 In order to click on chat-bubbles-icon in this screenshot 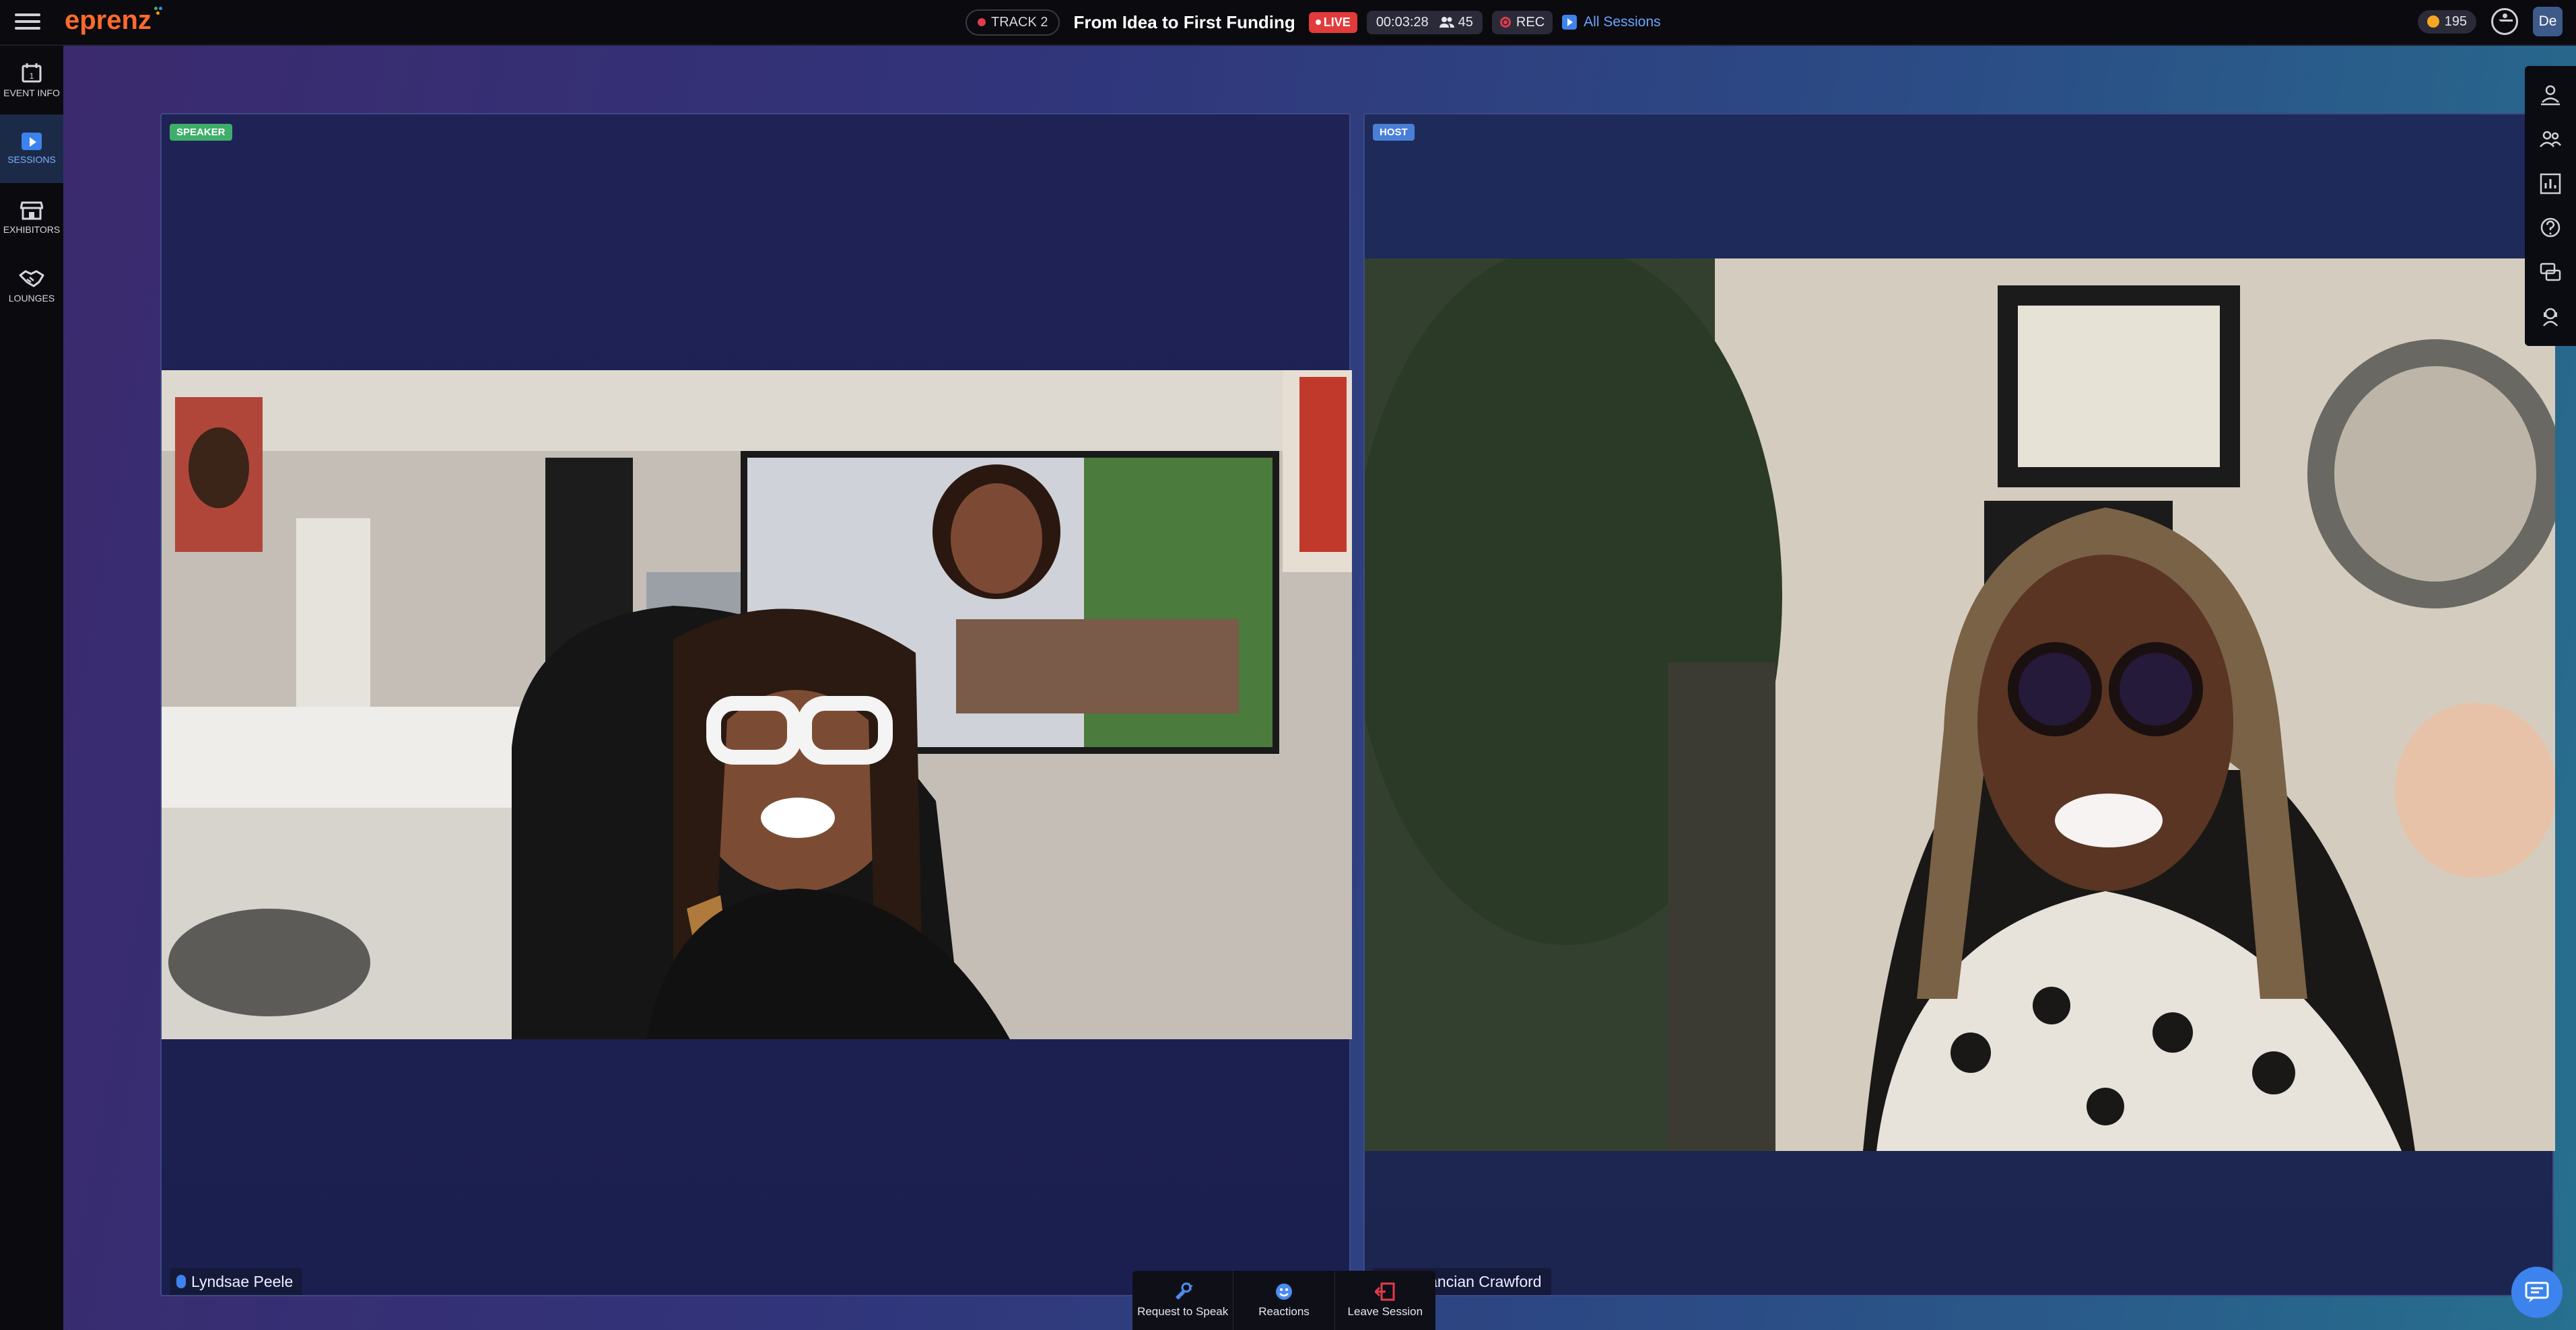, I will do `click(2550, 273)`.